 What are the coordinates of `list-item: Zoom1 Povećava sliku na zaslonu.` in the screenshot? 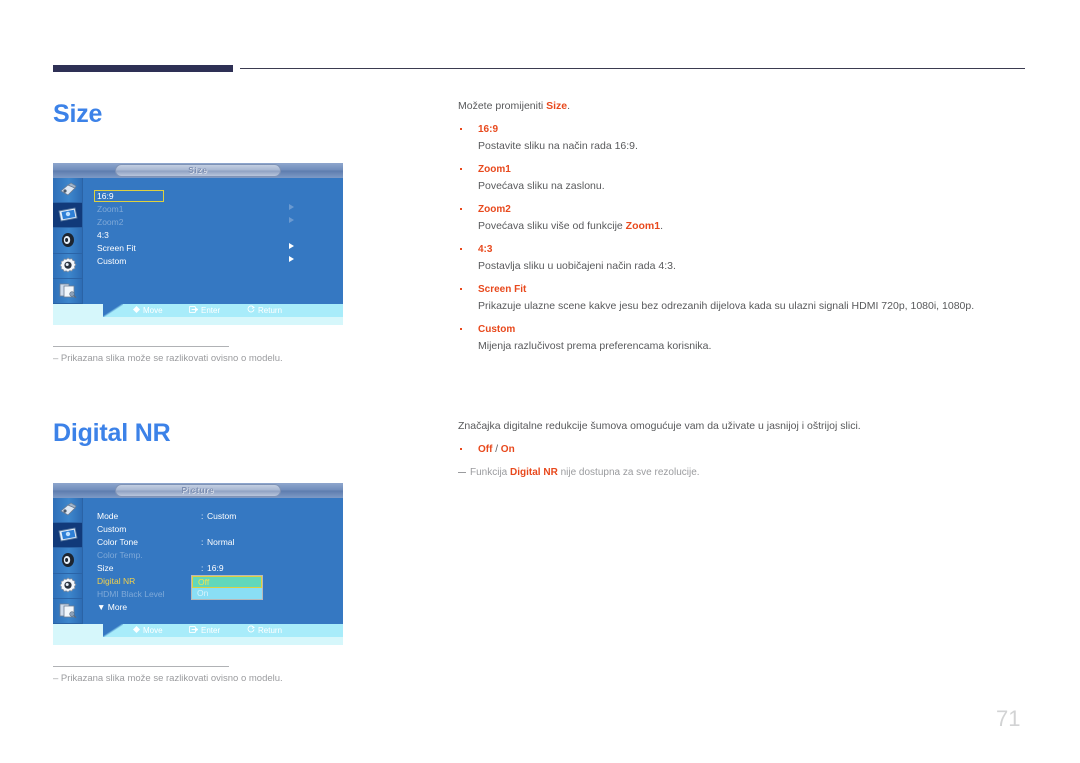 It's located at (743, 178).